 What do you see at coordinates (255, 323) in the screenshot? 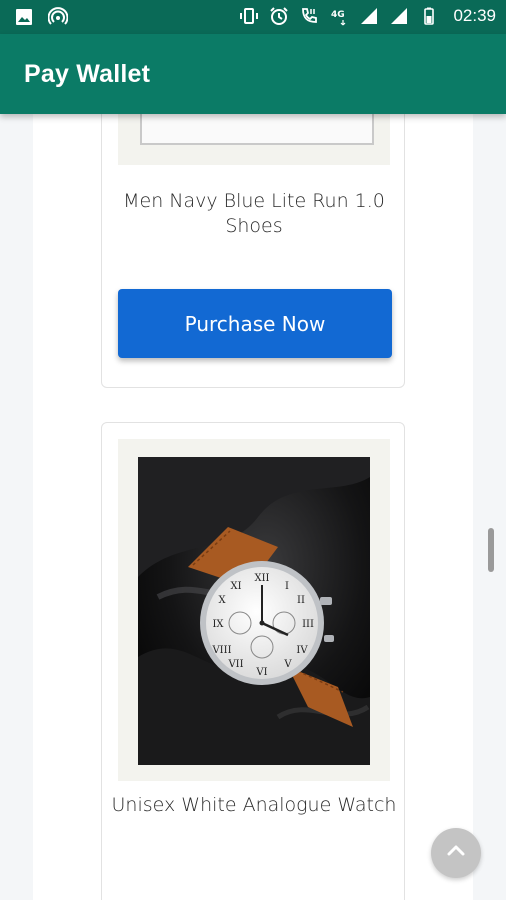
I see `purchase-now-button: Purchase Now` at bounding box center [255, 323].